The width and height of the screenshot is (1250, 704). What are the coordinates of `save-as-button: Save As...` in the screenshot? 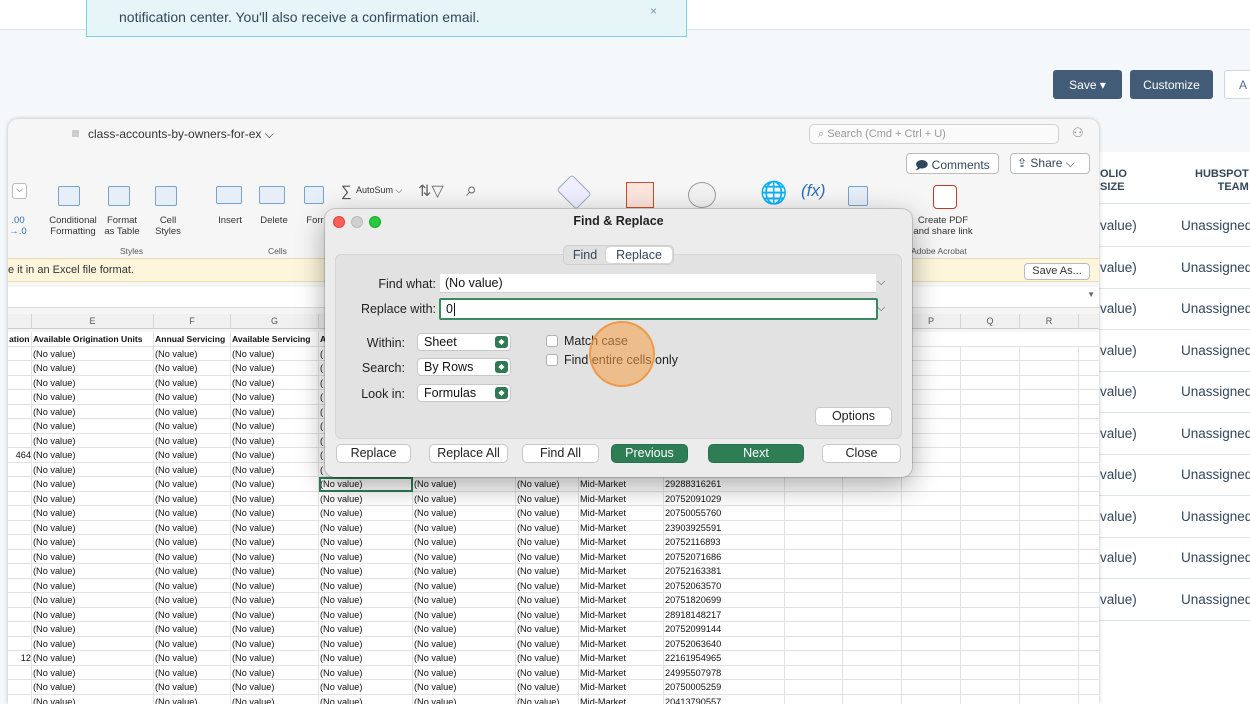 It's located at (1057, 271).